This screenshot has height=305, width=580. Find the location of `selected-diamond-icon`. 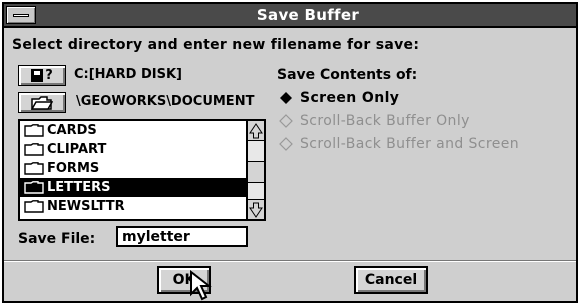

selected-diamond-icon is located at coordinates (286, 98).